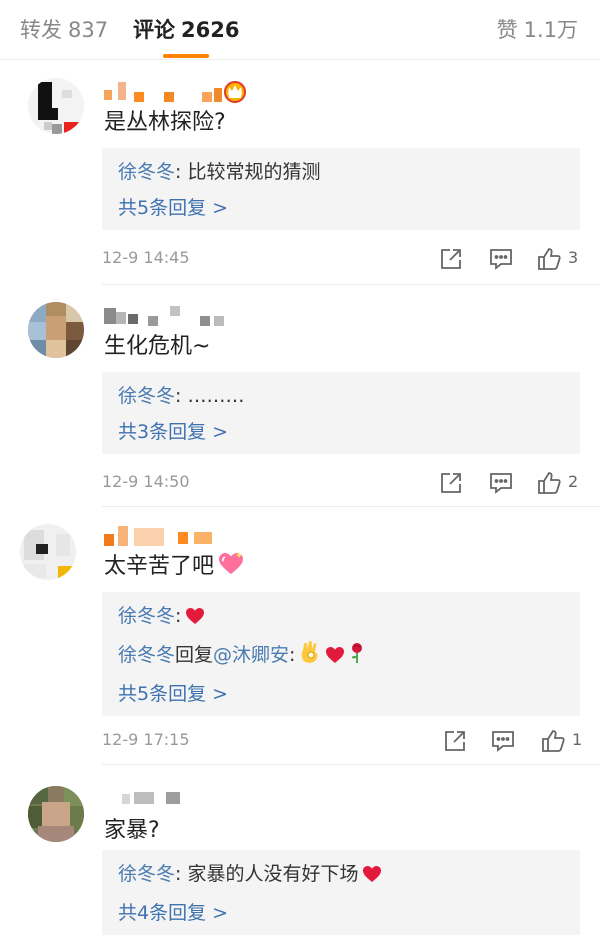 This screenshot has width=600, height=944. Describe the element at coordinates (341, 259) in the screenshot. I see `comment-meta: 12-9 14:45 3` at that location.